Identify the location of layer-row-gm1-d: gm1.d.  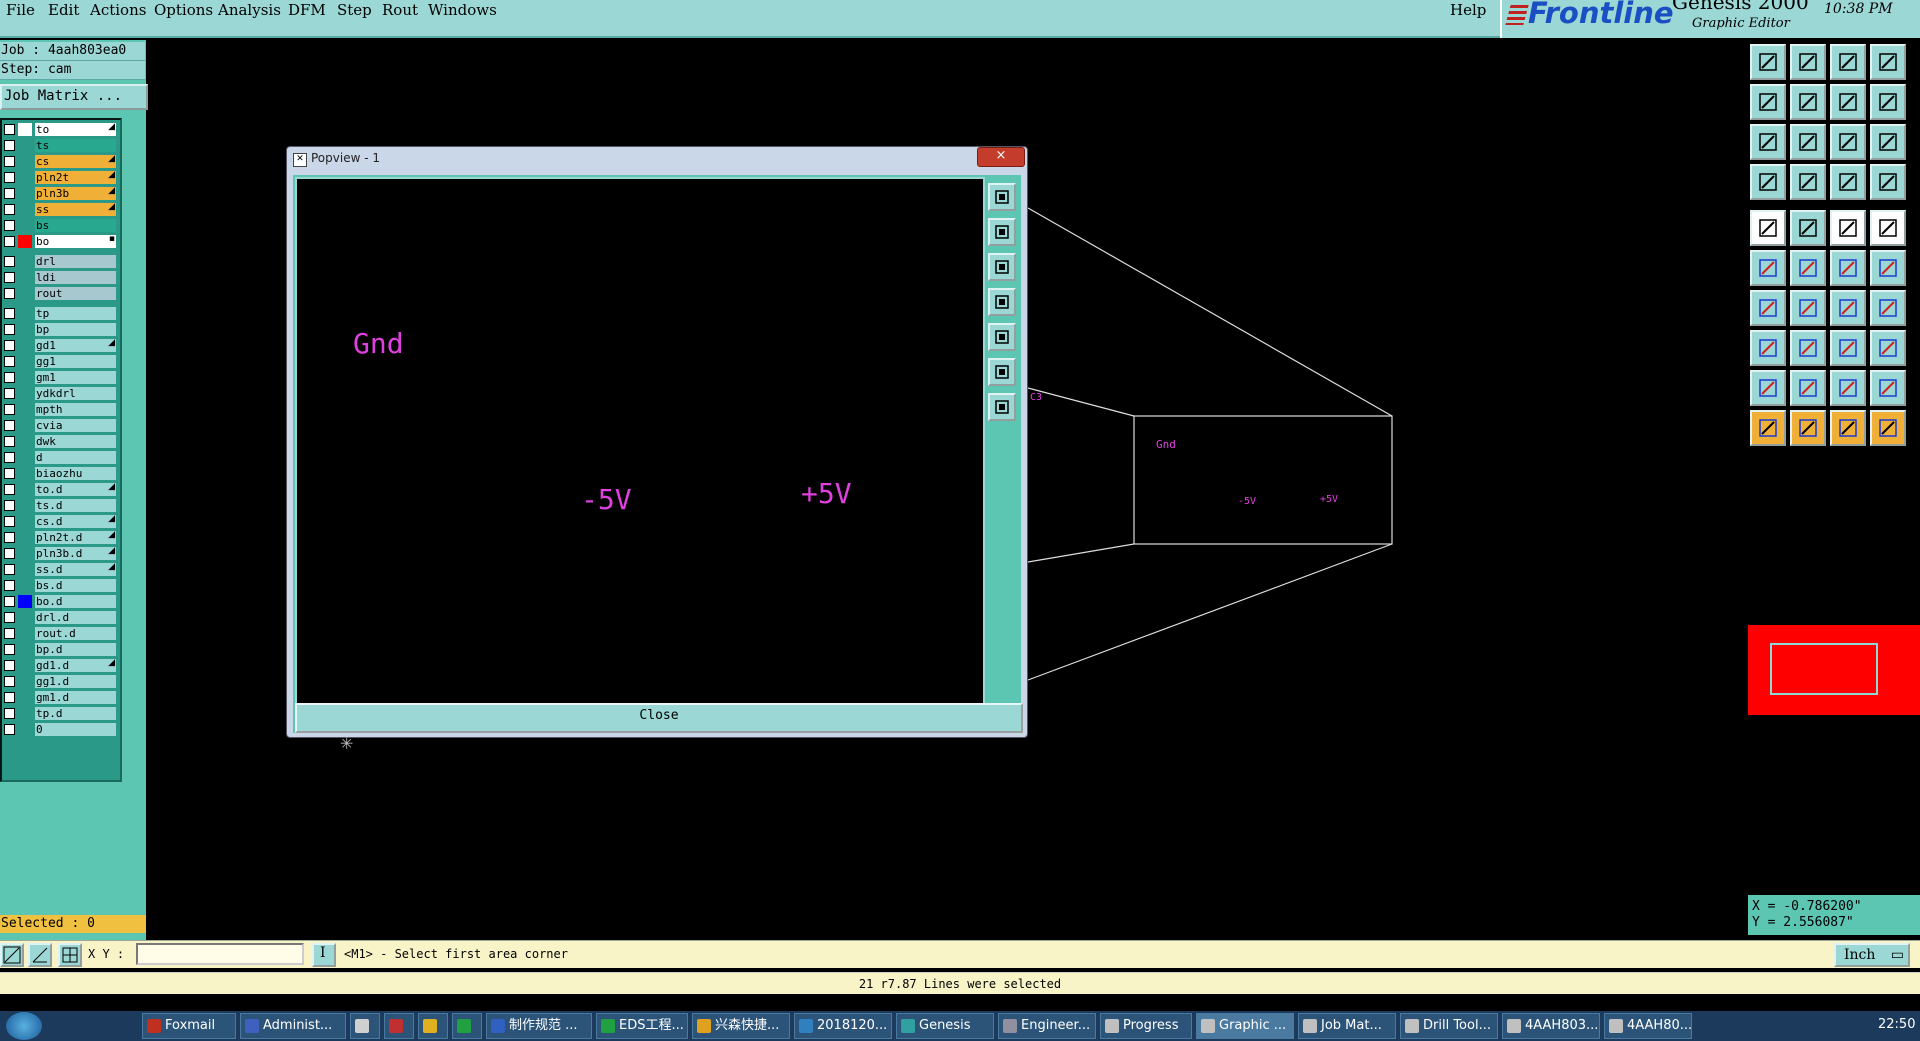
(60, 697).